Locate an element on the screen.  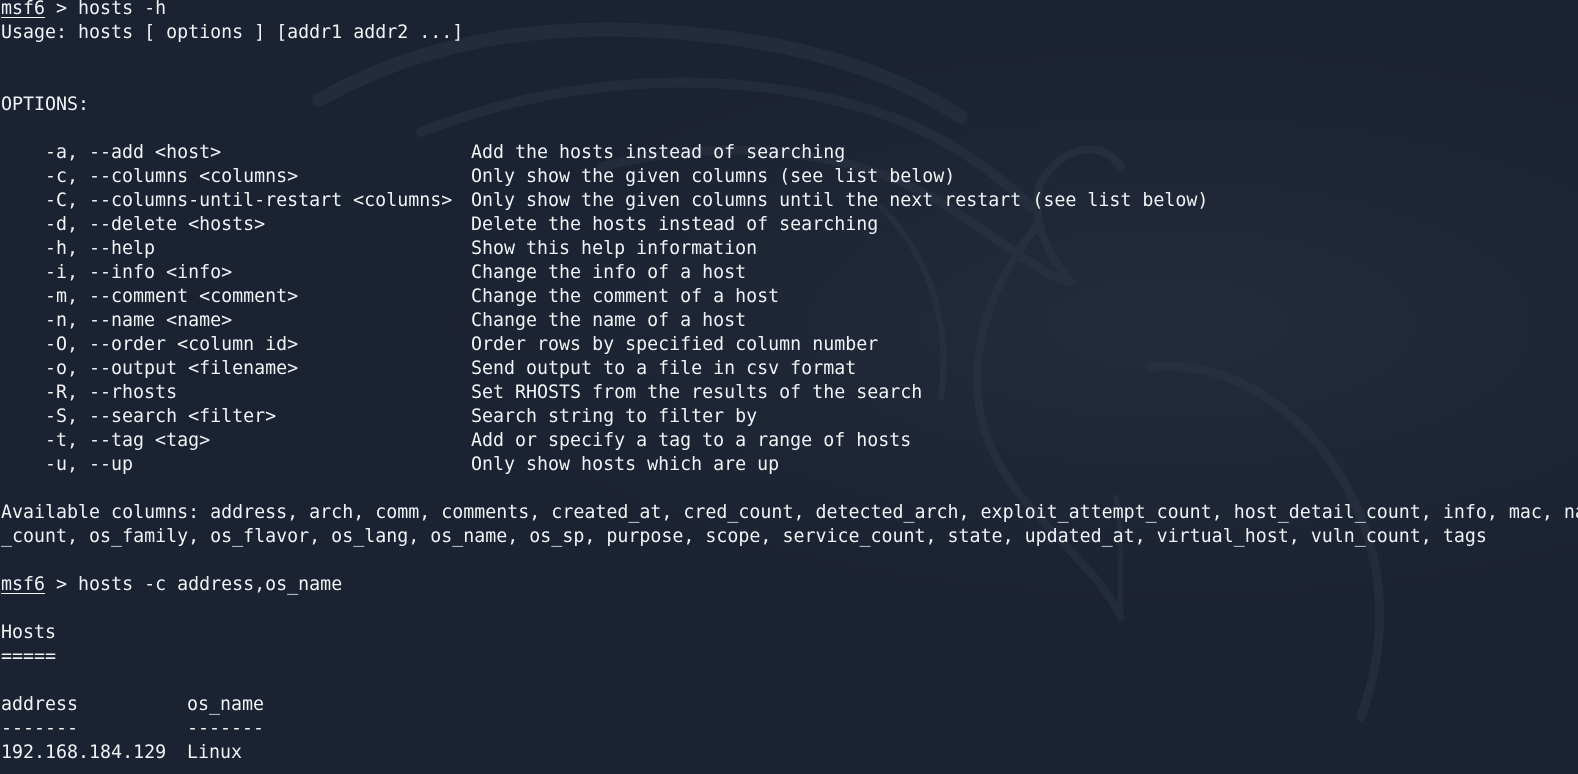
option-flag: -C, --columns-until-restart <columns> is located at coordinates (249, 200).